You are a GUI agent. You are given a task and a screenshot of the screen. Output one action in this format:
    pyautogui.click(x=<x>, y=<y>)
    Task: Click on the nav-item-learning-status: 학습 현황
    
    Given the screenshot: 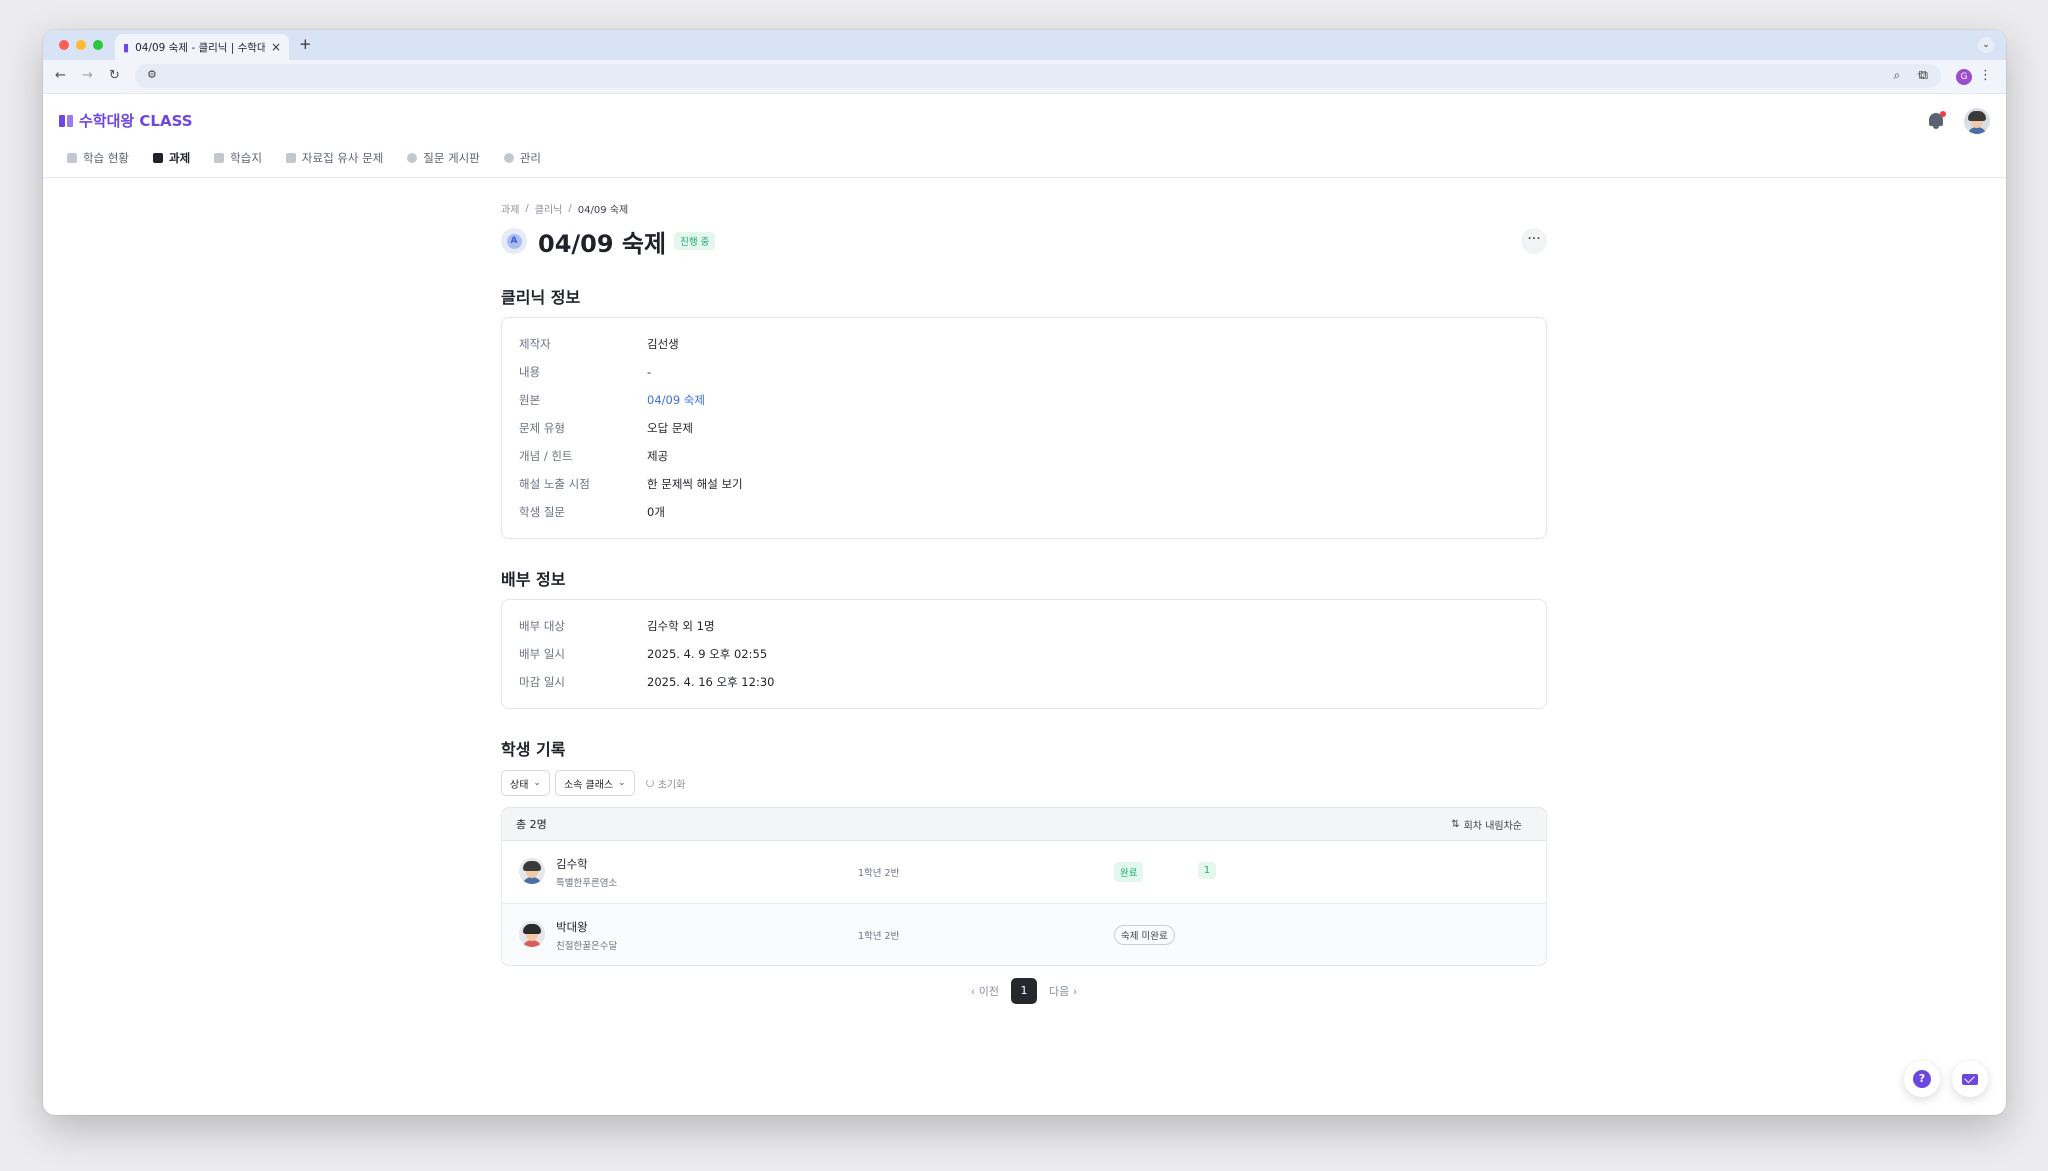 What is the action you would take?
    pyautogui.click(x=98, y=158)
    